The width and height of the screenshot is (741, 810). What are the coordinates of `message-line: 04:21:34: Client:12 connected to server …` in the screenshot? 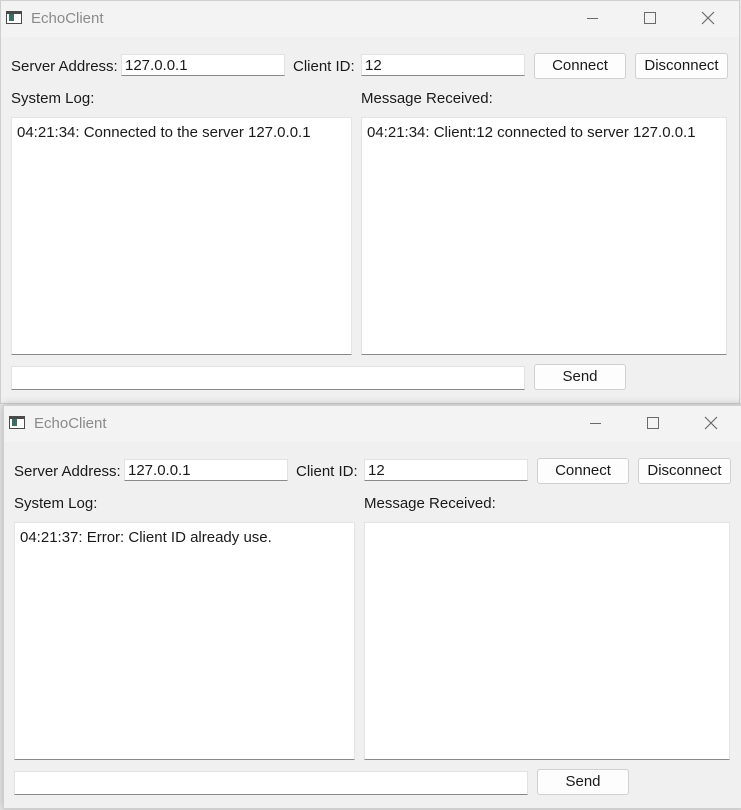 It's located at (531, 132).